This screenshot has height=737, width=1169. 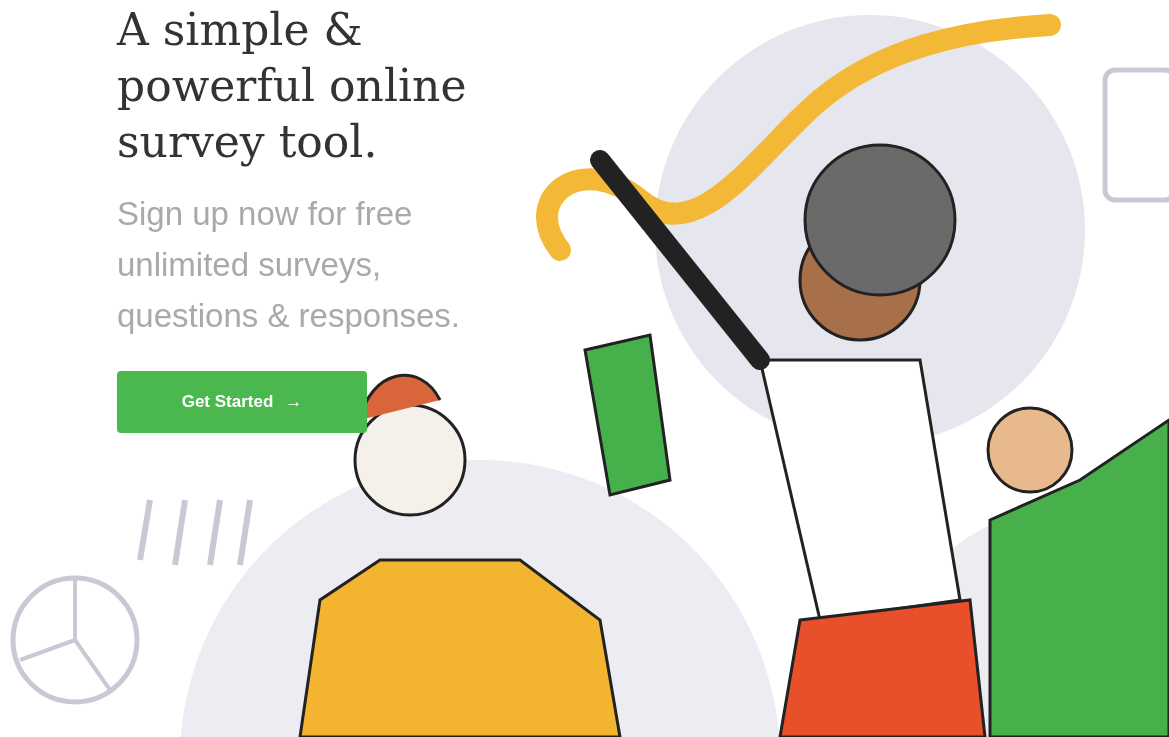 I want to click on hero-heading: A simple & powerful online survey tool., so click(x=292, y=86).